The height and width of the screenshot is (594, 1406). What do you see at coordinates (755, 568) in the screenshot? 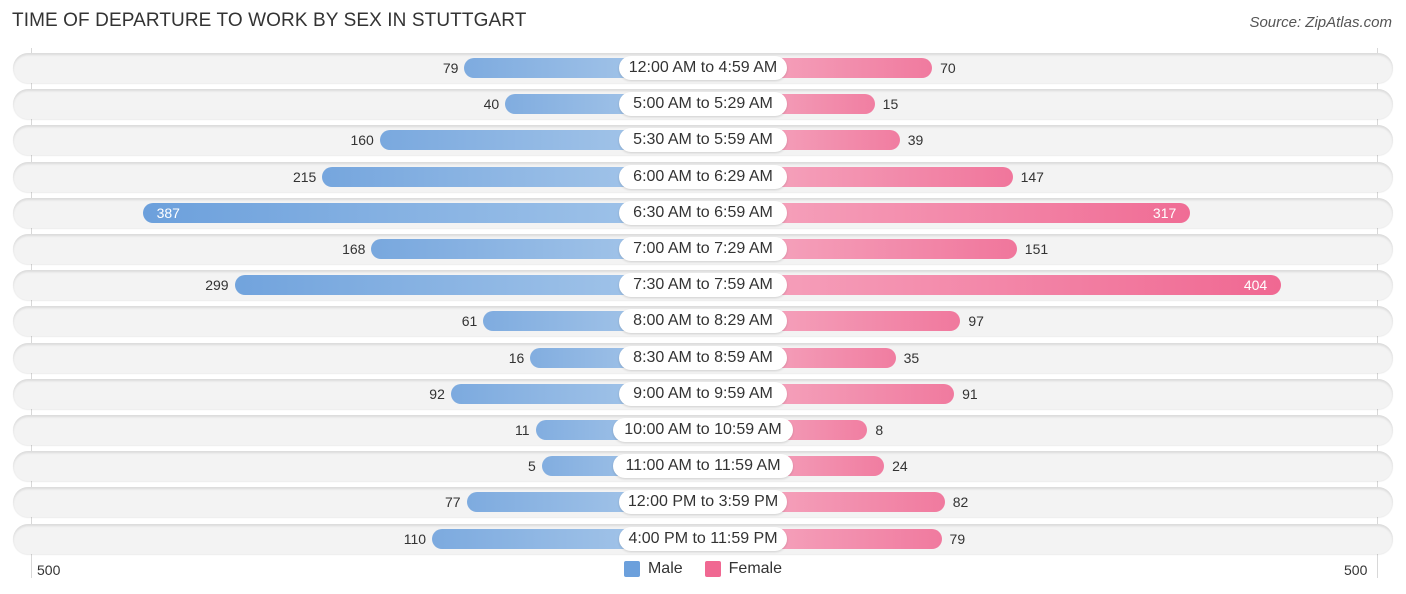
I see `legend-label-female: Female` at bounding box center [755, 568].